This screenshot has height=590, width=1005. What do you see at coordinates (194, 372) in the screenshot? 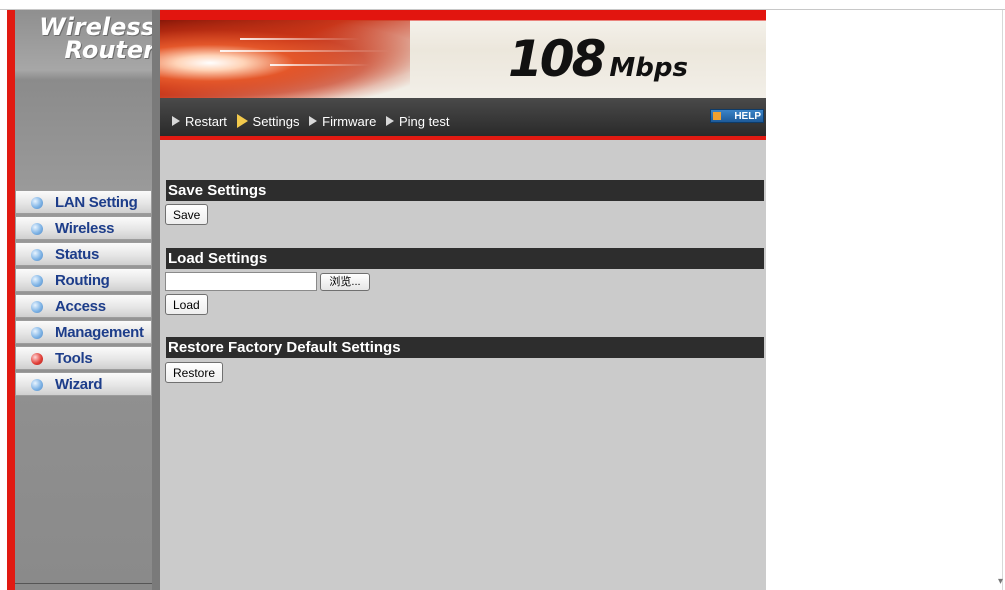
I see `restore-button: Restore` at bounding box center [194, 372].